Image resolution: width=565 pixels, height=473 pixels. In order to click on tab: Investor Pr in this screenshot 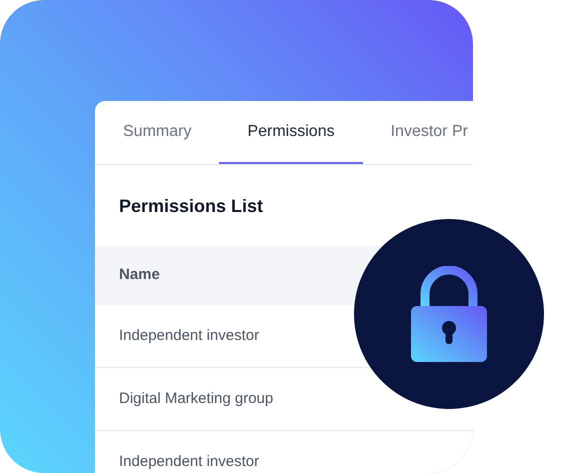, I will do `click(417, 132)`.